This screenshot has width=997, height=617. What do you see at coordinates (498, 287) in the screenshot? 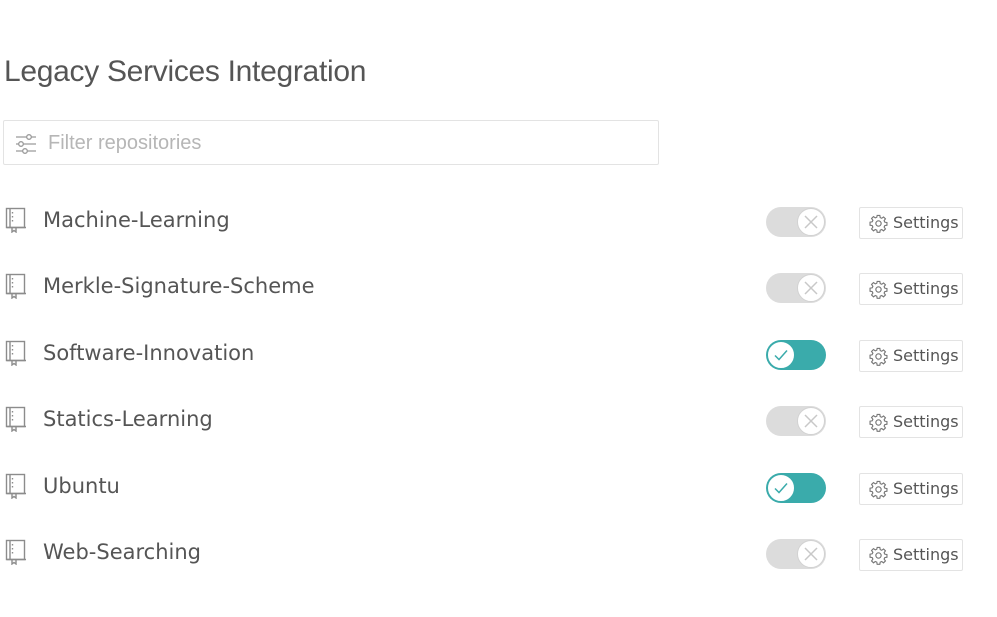
I see `repository-row: Merkle-Signature-Scheme Settings` at bounding box center [498, 287].